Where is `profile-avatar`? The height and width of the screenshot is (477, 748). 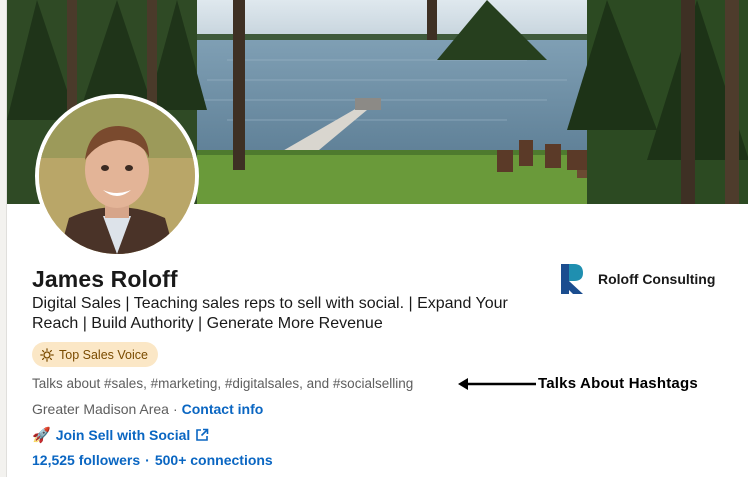 profile-avatar is located at coordinates (117, 176).